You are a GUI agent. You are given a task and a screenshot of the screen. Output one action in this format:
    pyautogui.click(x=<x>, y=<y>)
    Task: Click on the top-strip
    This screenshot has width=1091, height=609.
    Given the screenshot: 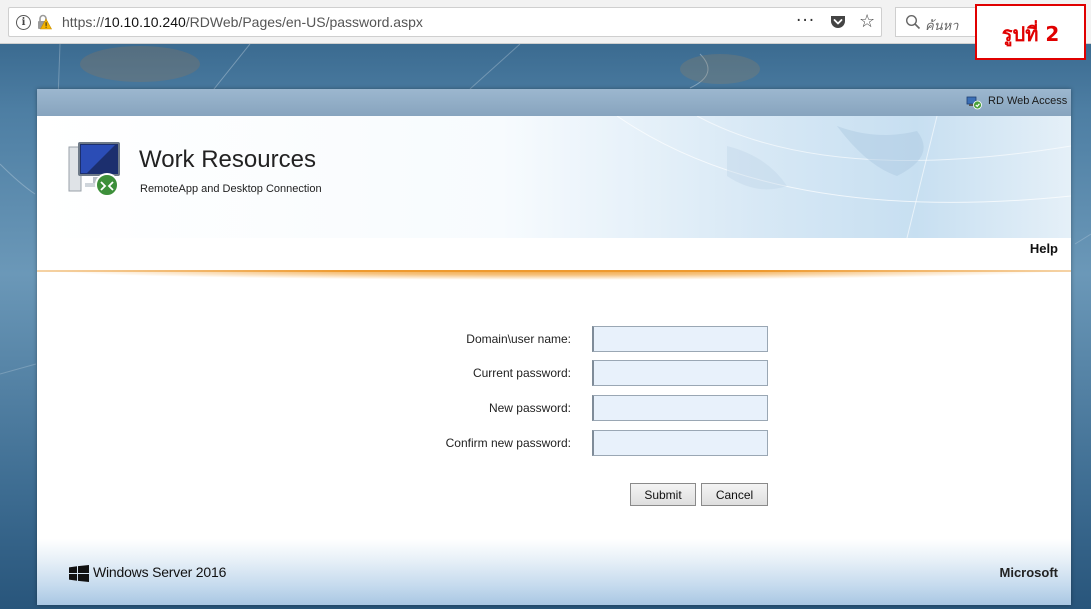 What is the action you would take?
    pyautogui.click(x=554, y=102)
    